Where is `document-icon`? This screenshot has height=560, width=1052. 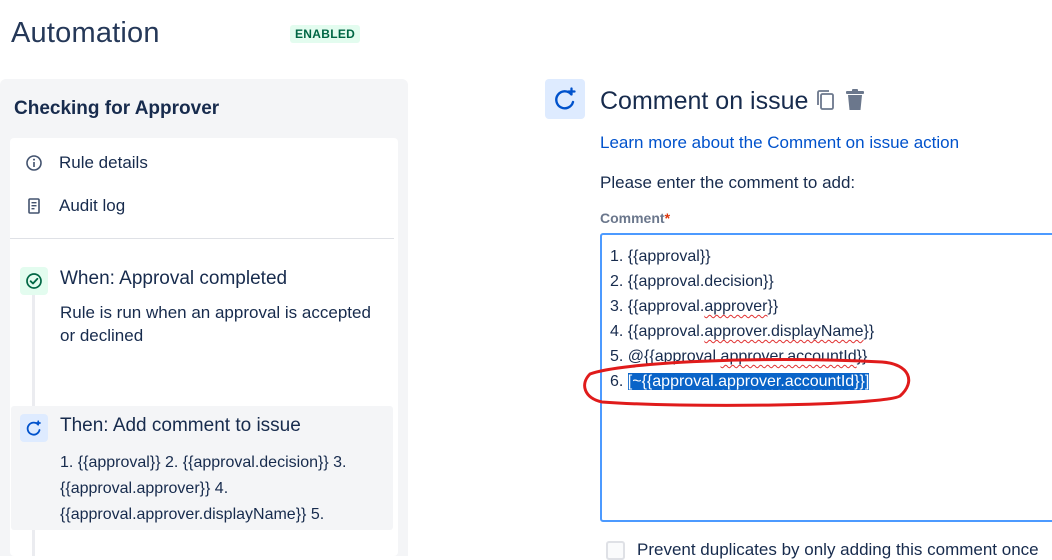
document-icon is located at coordinates (34, 206).